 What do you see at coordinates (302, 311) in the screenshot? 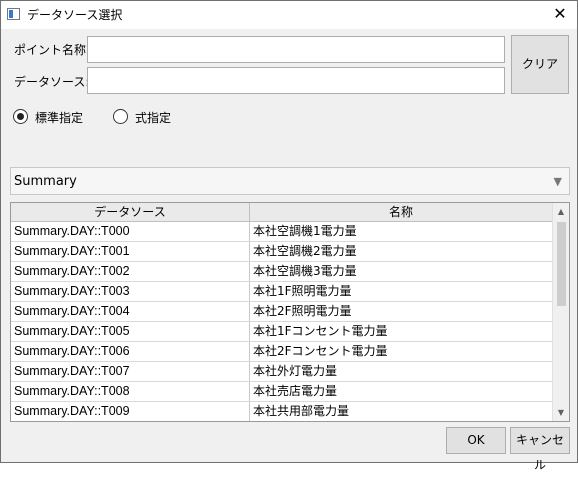
I see `name-cell: 本社2F照明電力量` at bounding box center [302, 311].